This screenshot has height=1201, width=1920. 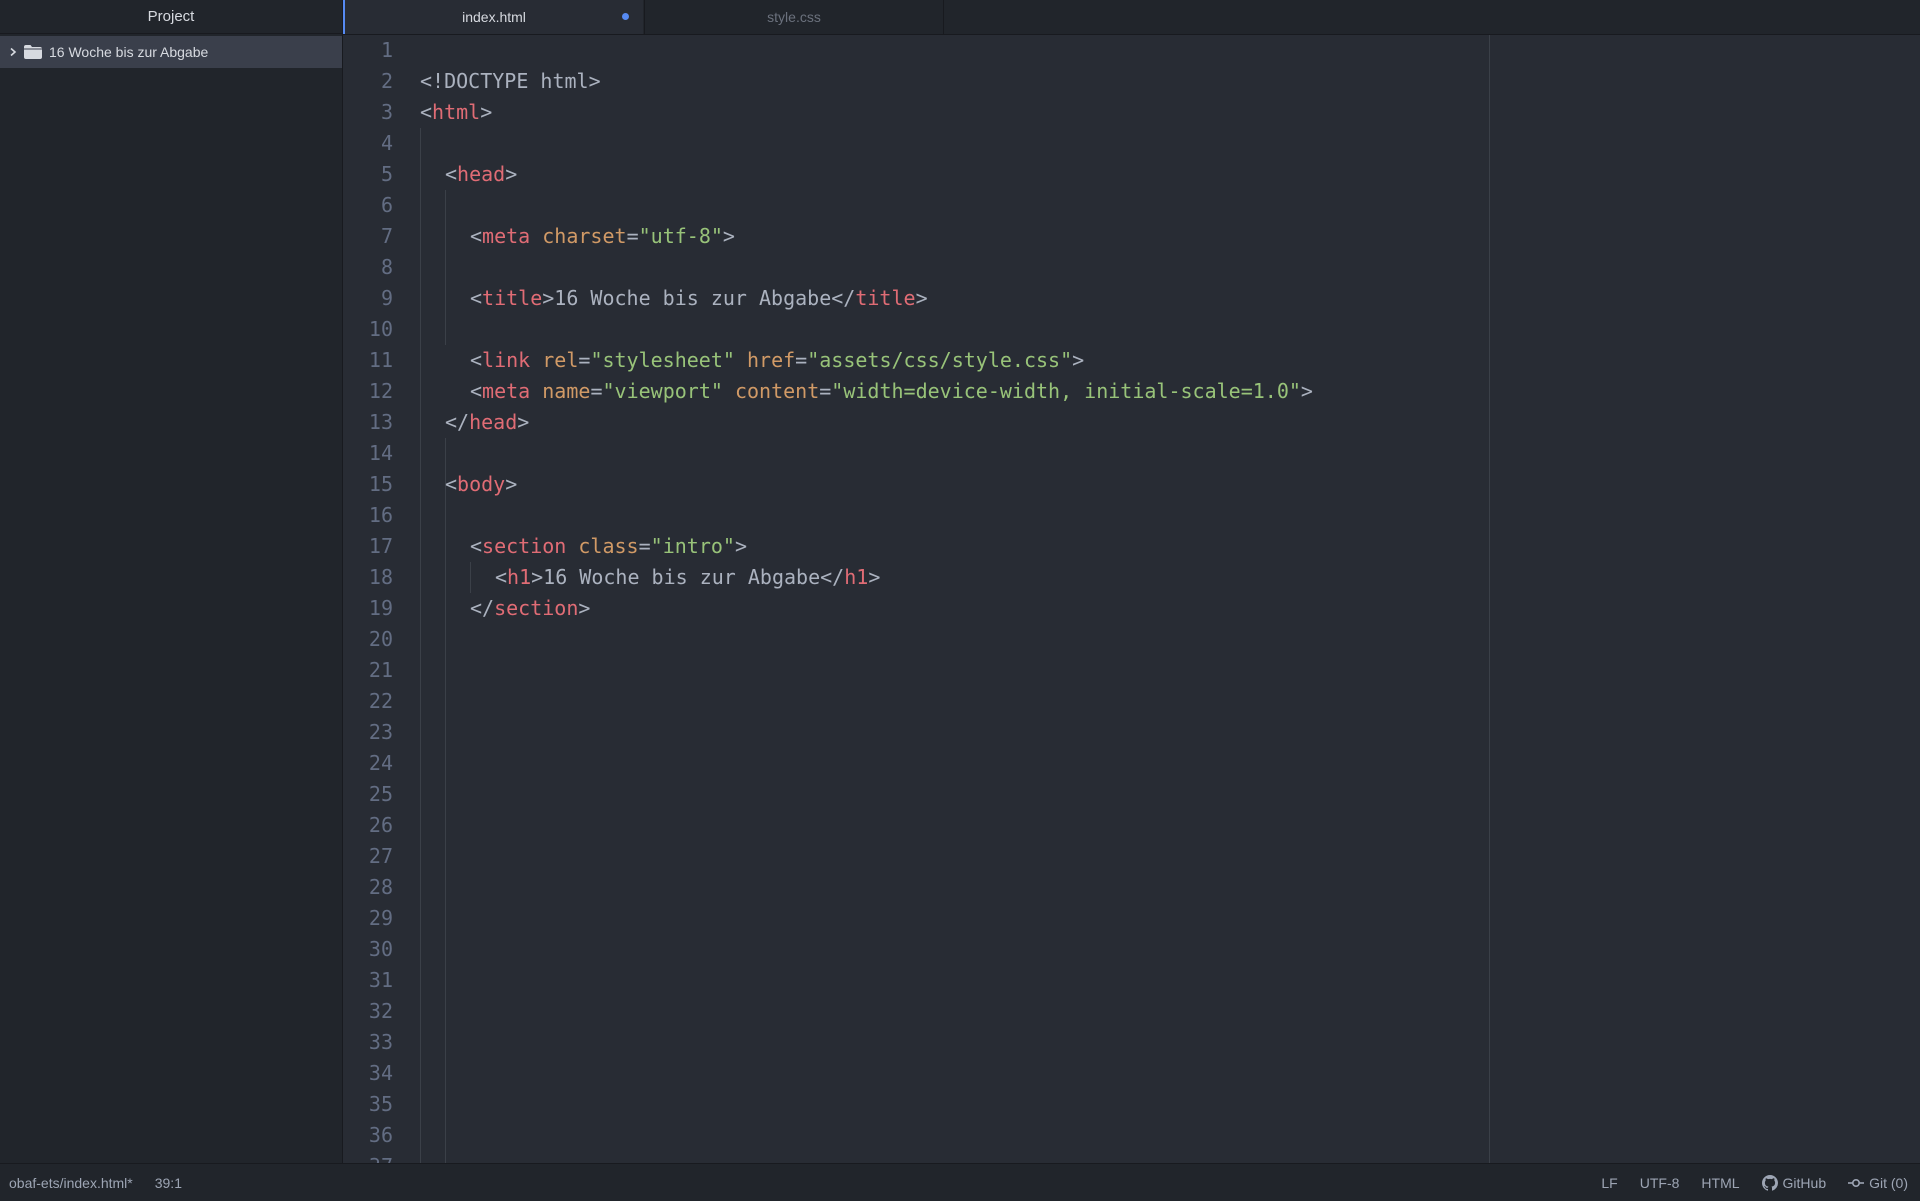 What do you see at coordinates (625, 16) in the screenshot?
I see `modified-dot-icon` at bounding box center [625, 16].